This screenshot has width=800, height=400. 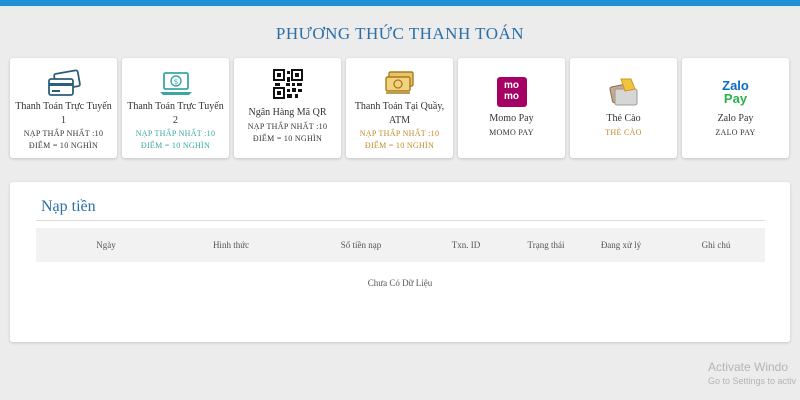 I want to click on empty-table-message: Chưa Có Dữ Liệu, so click(x=400, y=283).